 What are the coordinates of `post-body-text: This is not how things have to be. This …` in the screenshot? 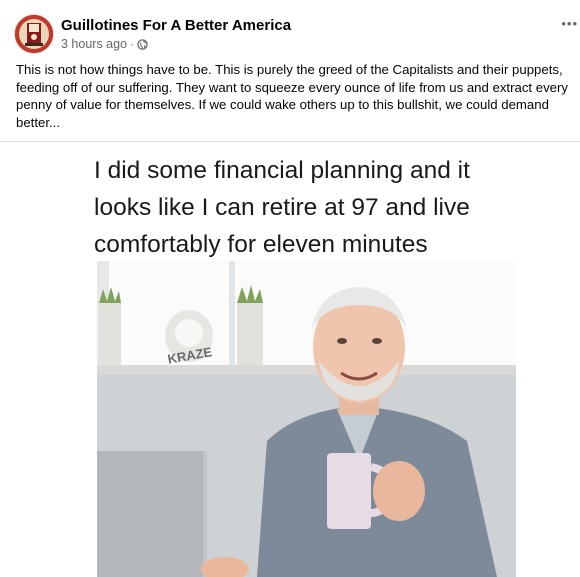 It's located at (292, 96).